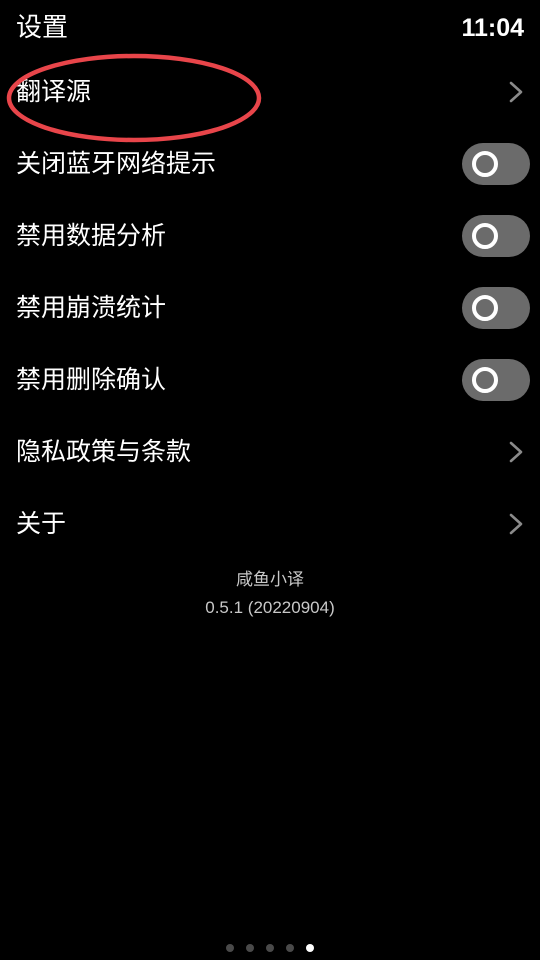 The image size is (540, 960). I want to click on page-dot-active, so click(310, 948).